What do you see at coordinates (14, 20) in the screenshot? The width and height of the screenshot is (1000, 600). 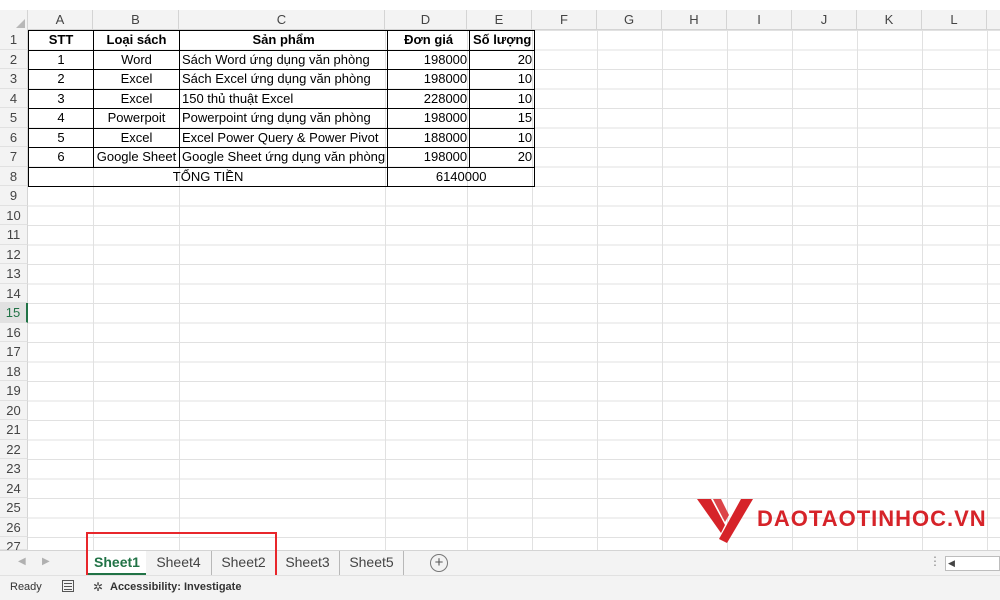 I see `select-all-corner` at bounding box center [14, 20].